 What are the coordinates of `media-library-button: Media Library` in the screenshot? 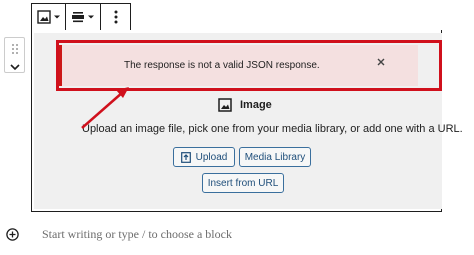 It's located at (275, 157).